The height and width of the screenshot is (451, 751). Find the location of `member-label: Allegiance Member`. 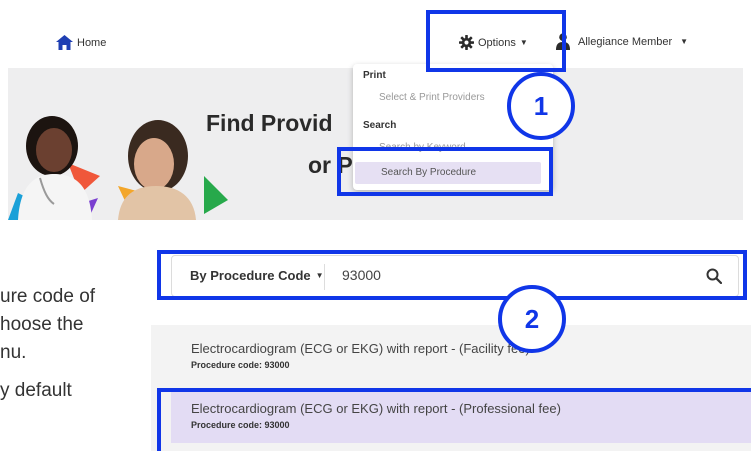

member-label: Allegiance Member is located at coordinates (625, 41).